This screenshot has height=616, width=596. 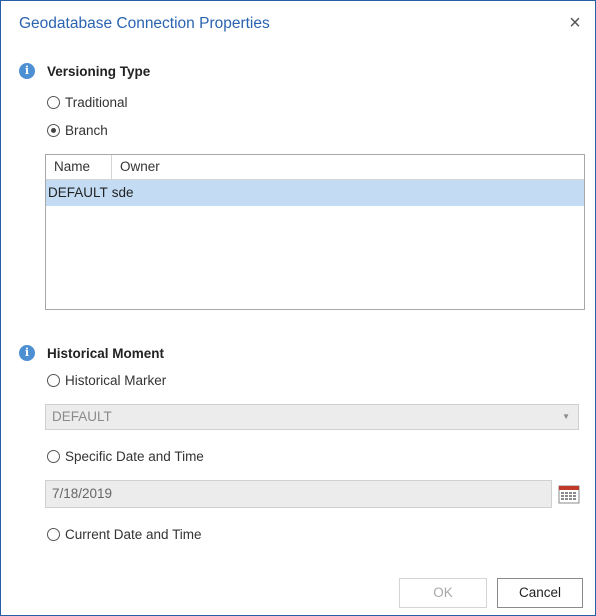 I want to click on traditional-radio: Traditional, so click(x=87, y=102).